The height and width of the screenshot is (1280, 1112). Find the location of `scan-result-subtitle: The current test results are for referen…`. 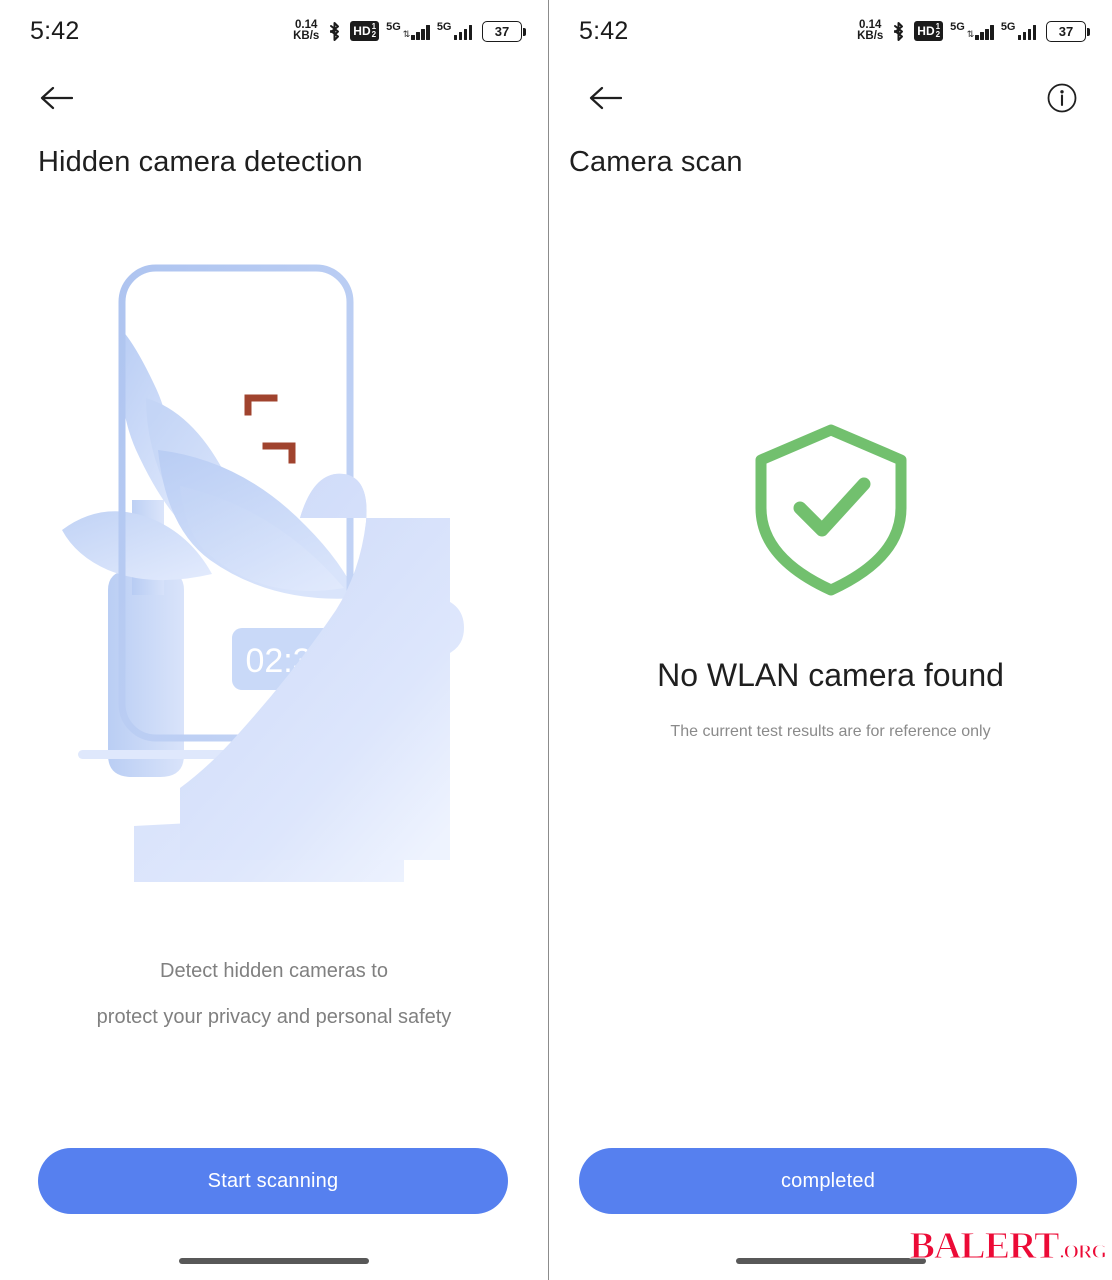

scan-result-subtitle: The current test results are for referen… is located at coordinates (830, 731).